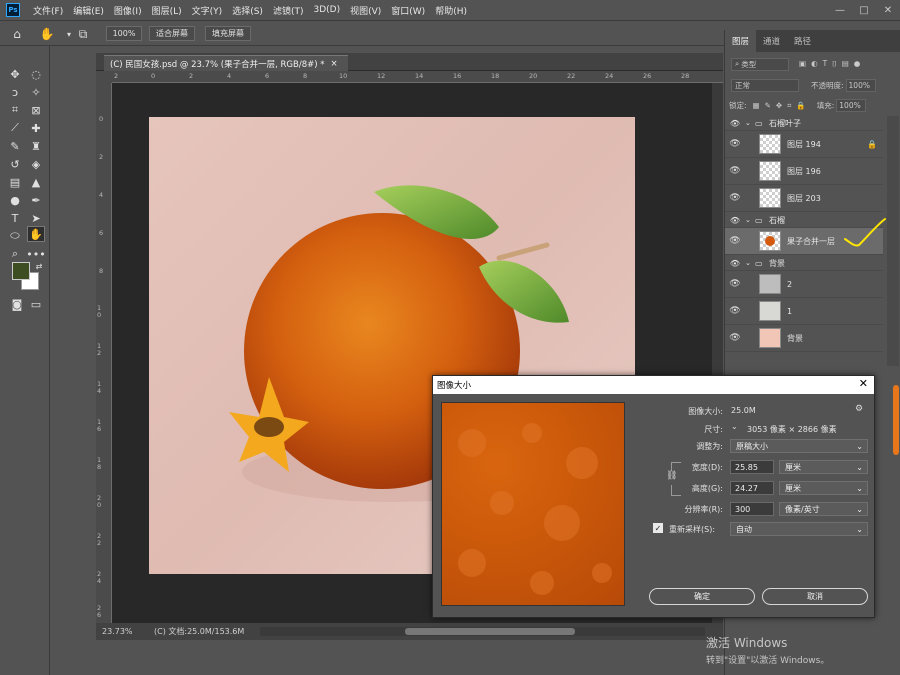 Image resolution: width=900 pixels, height=675 pixels. I want to click on menu-file: 文件(F), so click(48, 10).